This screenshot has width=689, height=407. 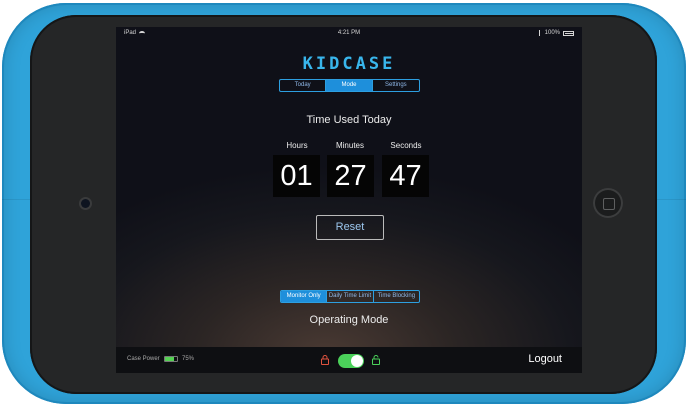 I want to click on seconds-value: 47, so click(x=405, y=176).